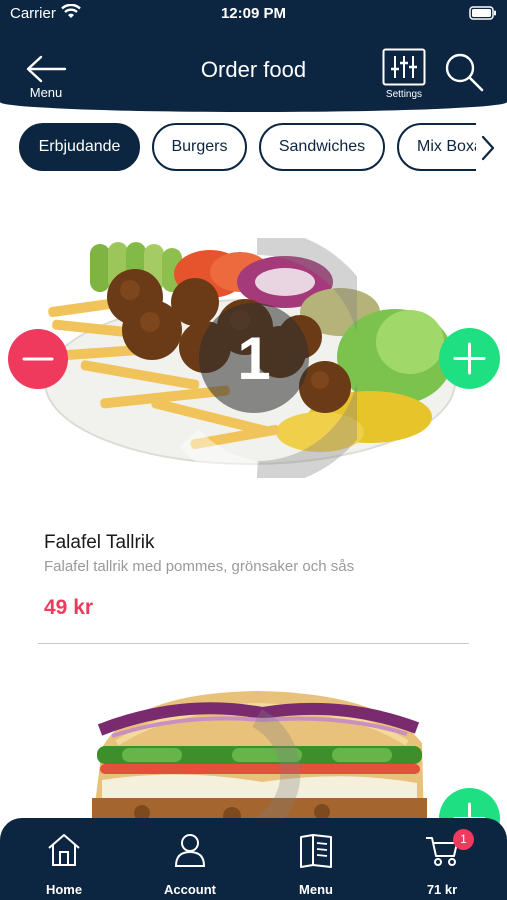 This screenshot has height=900, width=507. Describe the element at coordinates (259, 759) in the screenshot. I see `sandwich-image` at that location.